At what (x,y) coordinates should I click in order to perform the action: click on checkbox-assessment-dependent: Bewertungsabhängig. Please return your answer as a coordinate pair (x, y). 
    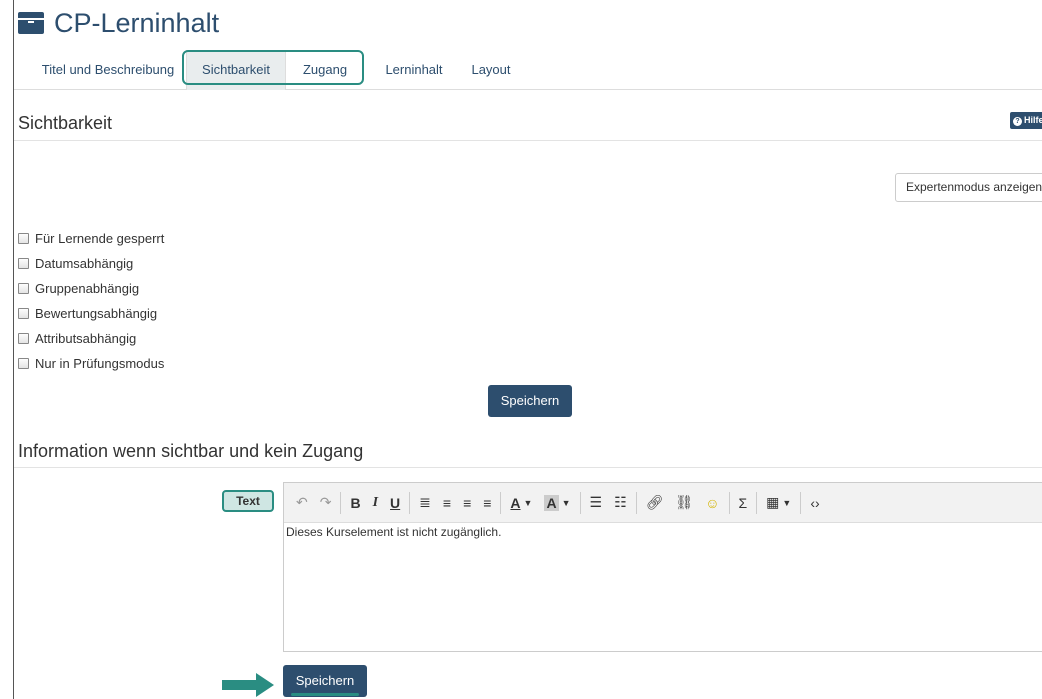
    Looking at the image, I should click on (91, 313).